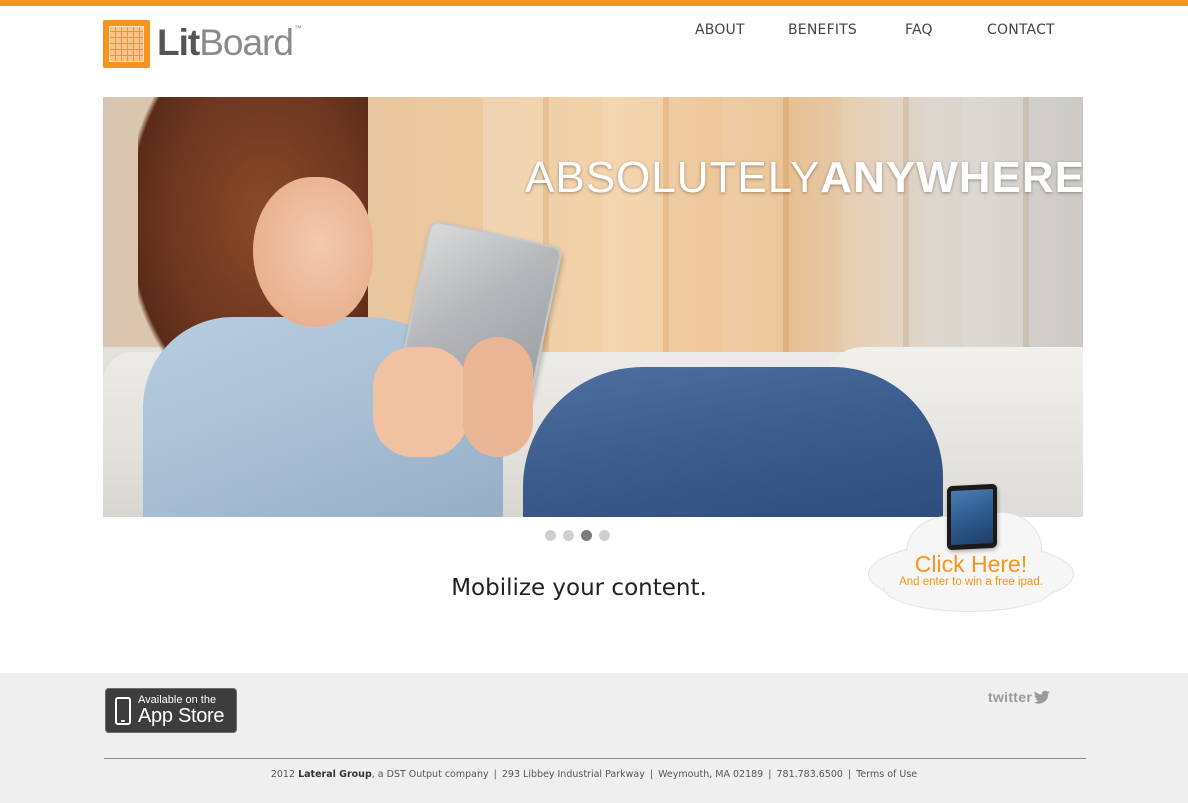  I want to click on nav-about: ABOUT, so click(720, 30).